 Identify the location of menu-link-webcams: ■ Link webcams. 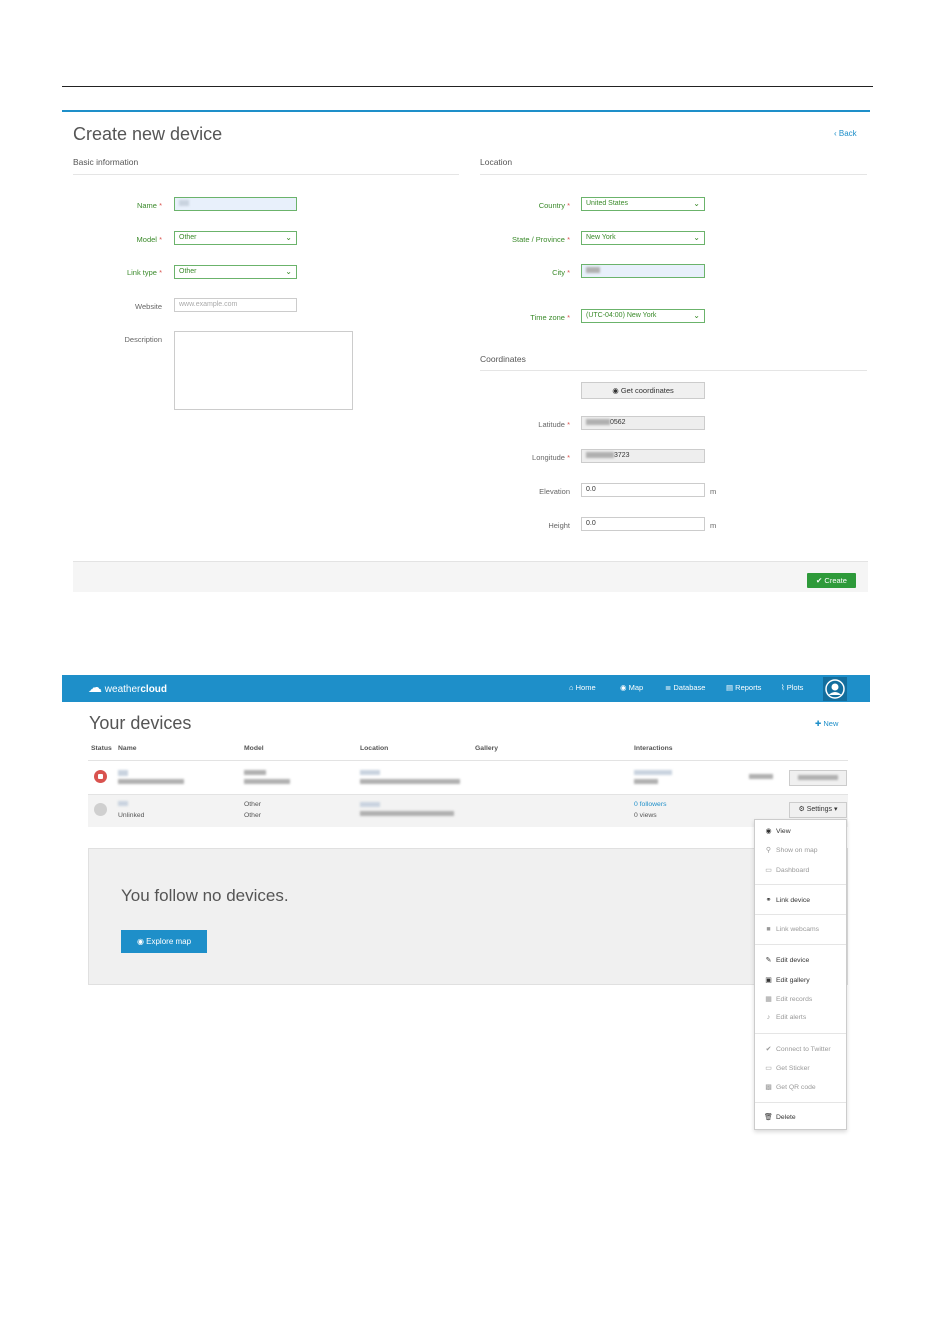
(791, 929).